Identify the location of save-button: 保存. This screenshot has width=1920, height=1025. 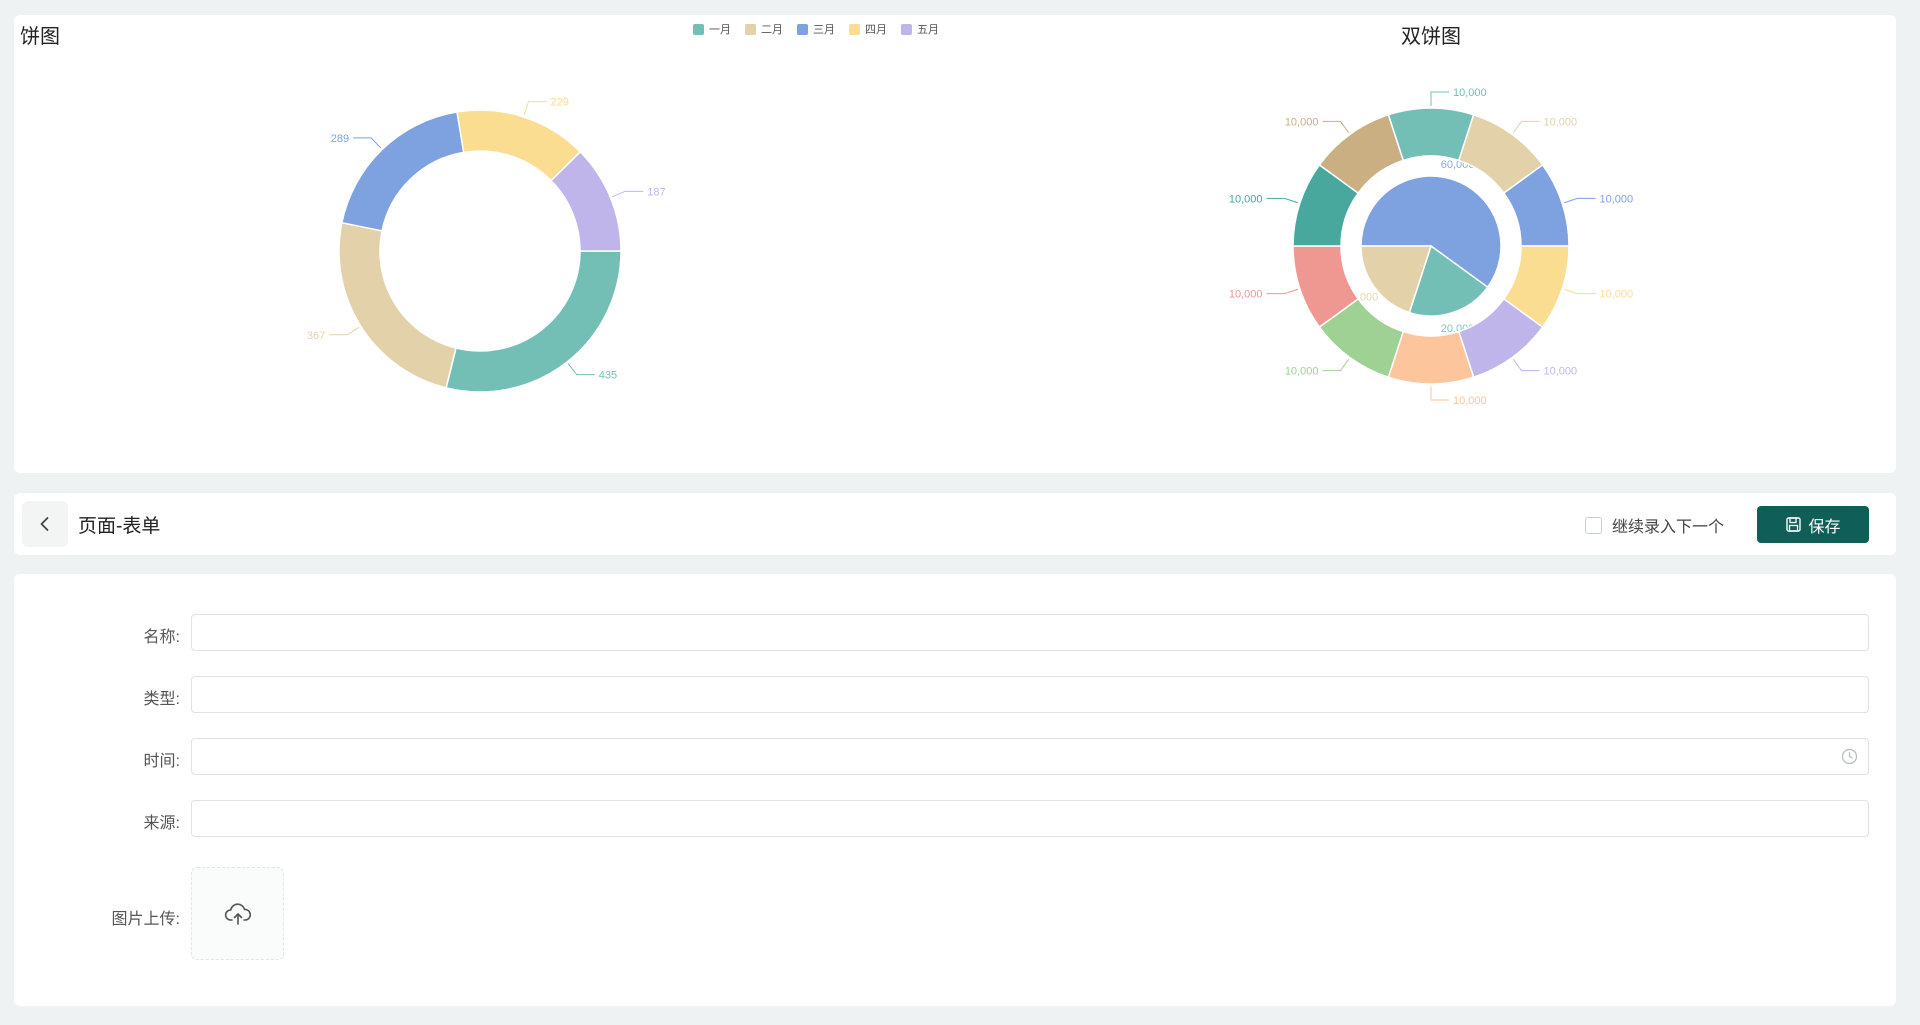
(1813, 524).